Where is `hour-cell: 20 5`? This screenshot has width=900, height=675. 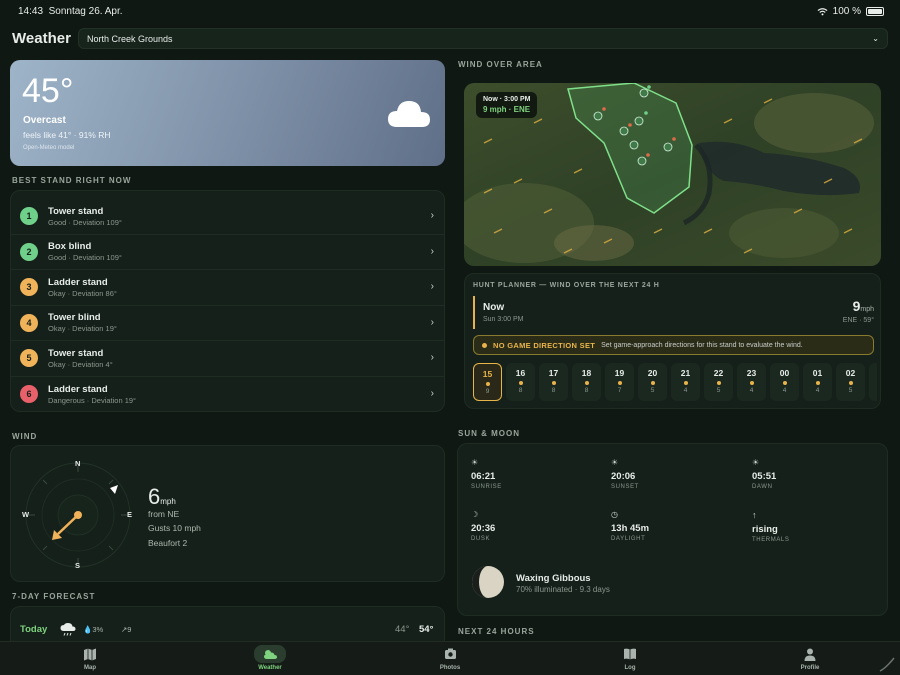
hour-cell: 20 5 is located at coordinates (652, 382).